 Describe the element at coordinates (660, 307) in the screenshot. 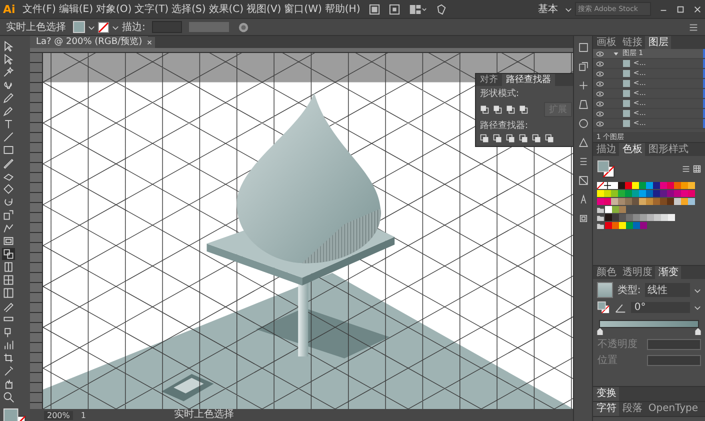

I see `angle-field: 0°` at that location.